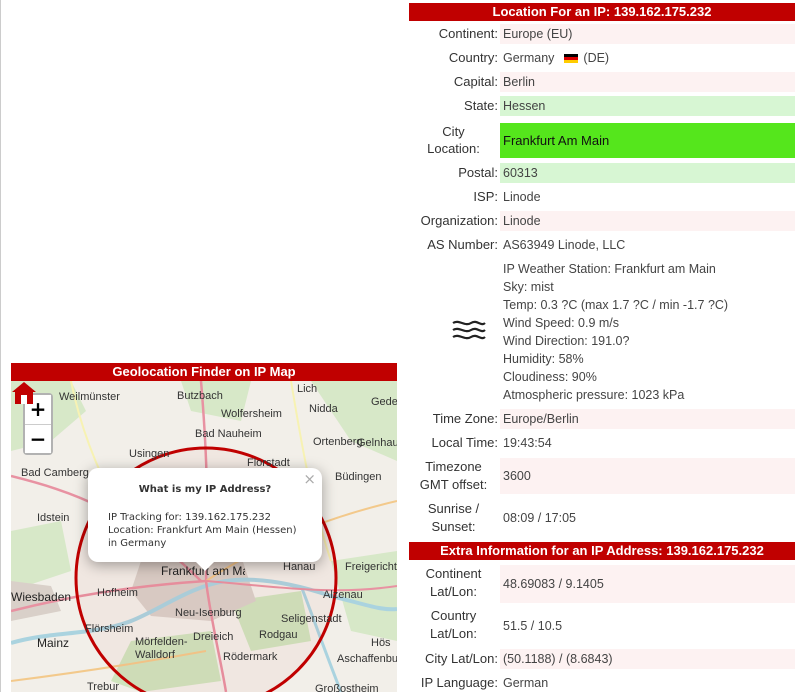 This screenshot has height=692, width=804. I want to click on state-value: Hessen, so click(647, 106).